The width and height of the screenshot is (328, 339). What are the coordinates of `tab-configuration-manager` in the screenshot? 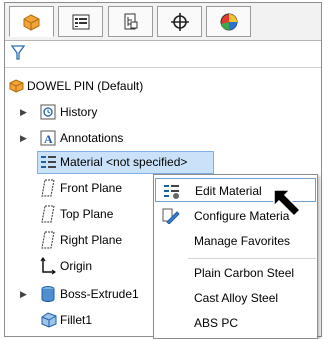 It's located at (130, 21).